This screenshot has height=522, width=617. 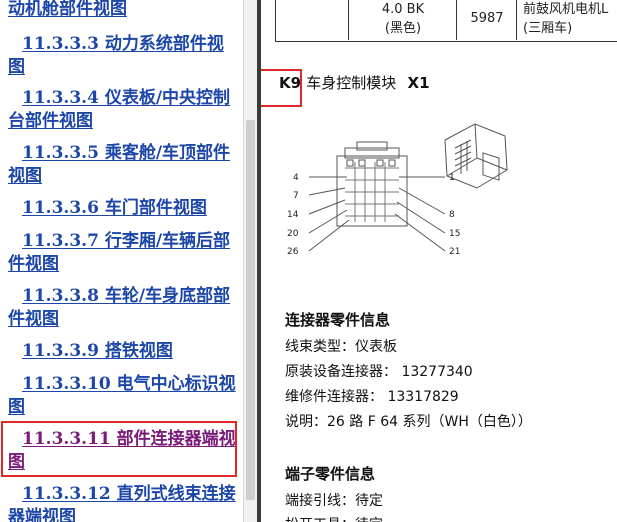 What do you see at coordinates (372, 184) in the screenshot?
I see `connector-front-view` at bounding box center [372, 184].